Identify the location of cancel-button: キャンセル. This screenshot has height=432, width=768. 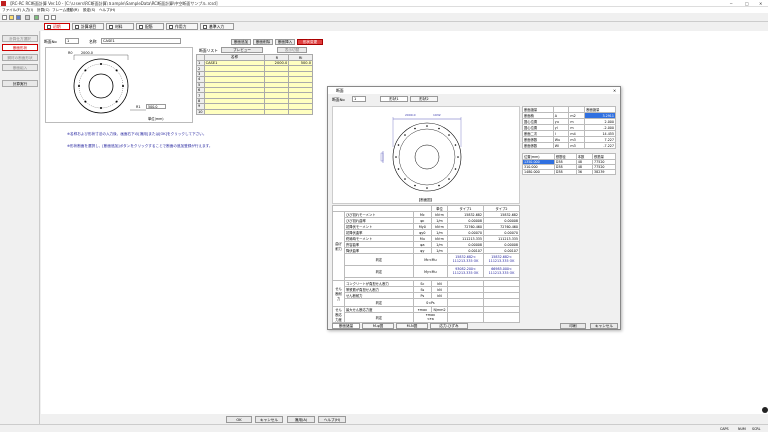
(269, 419).